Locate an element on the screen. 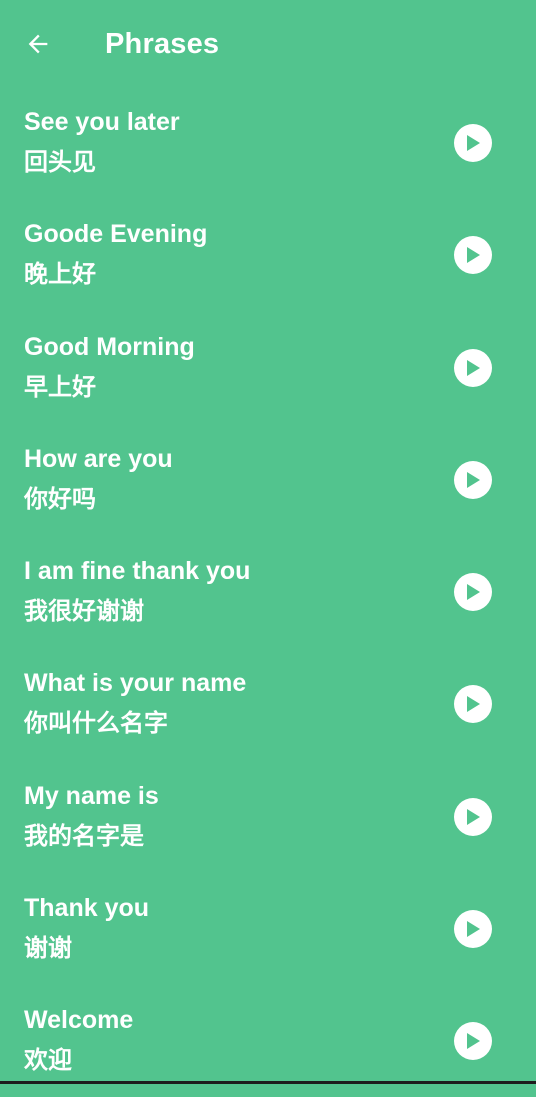  phrase-item: Good Morning 早上好 is located at coordinates (268, 367).